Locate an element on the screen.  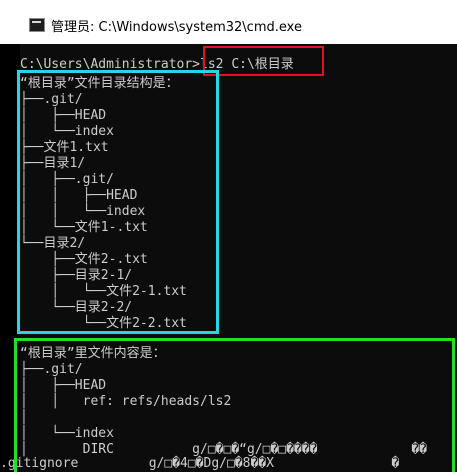
console-icon is located at coordinates (37, 25).